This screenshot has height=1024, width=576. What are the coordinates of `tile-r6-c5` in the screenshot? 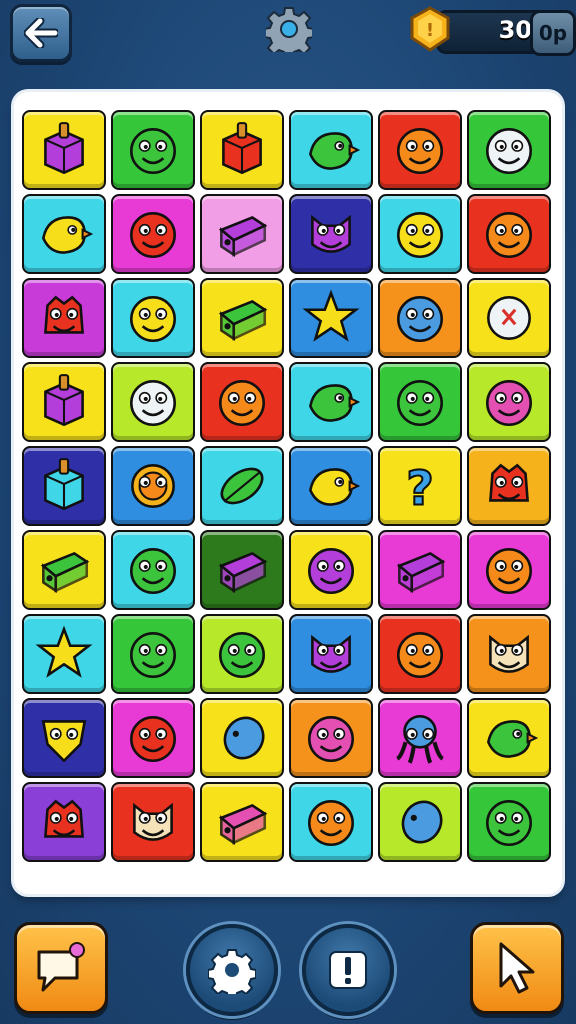 It's located at (420, 570).